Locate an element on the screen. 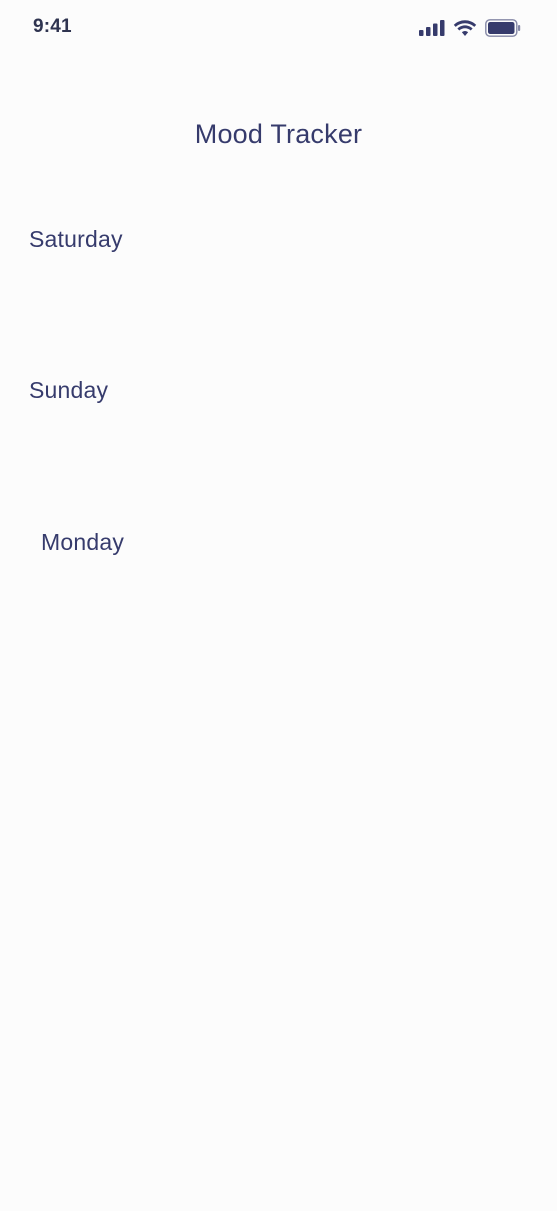  day-item-monday: Monday is located at coordinates (82, 542).